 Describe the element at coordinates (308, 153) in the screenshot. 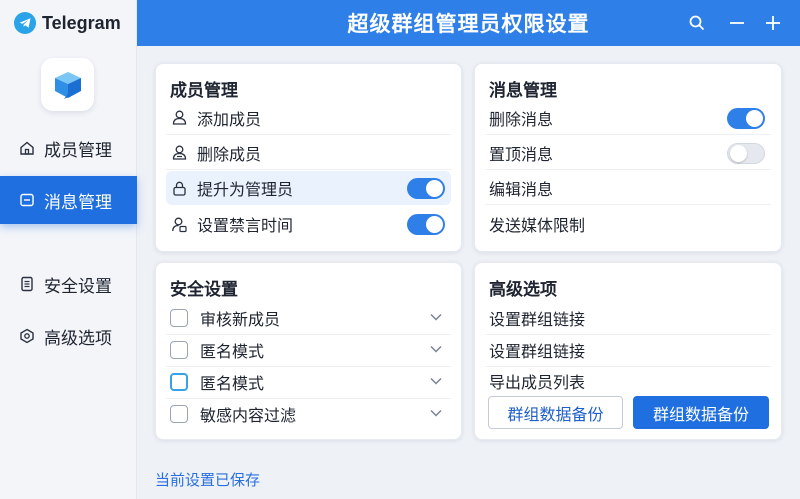

I see `row-remove-member: 删除成员` at that location.